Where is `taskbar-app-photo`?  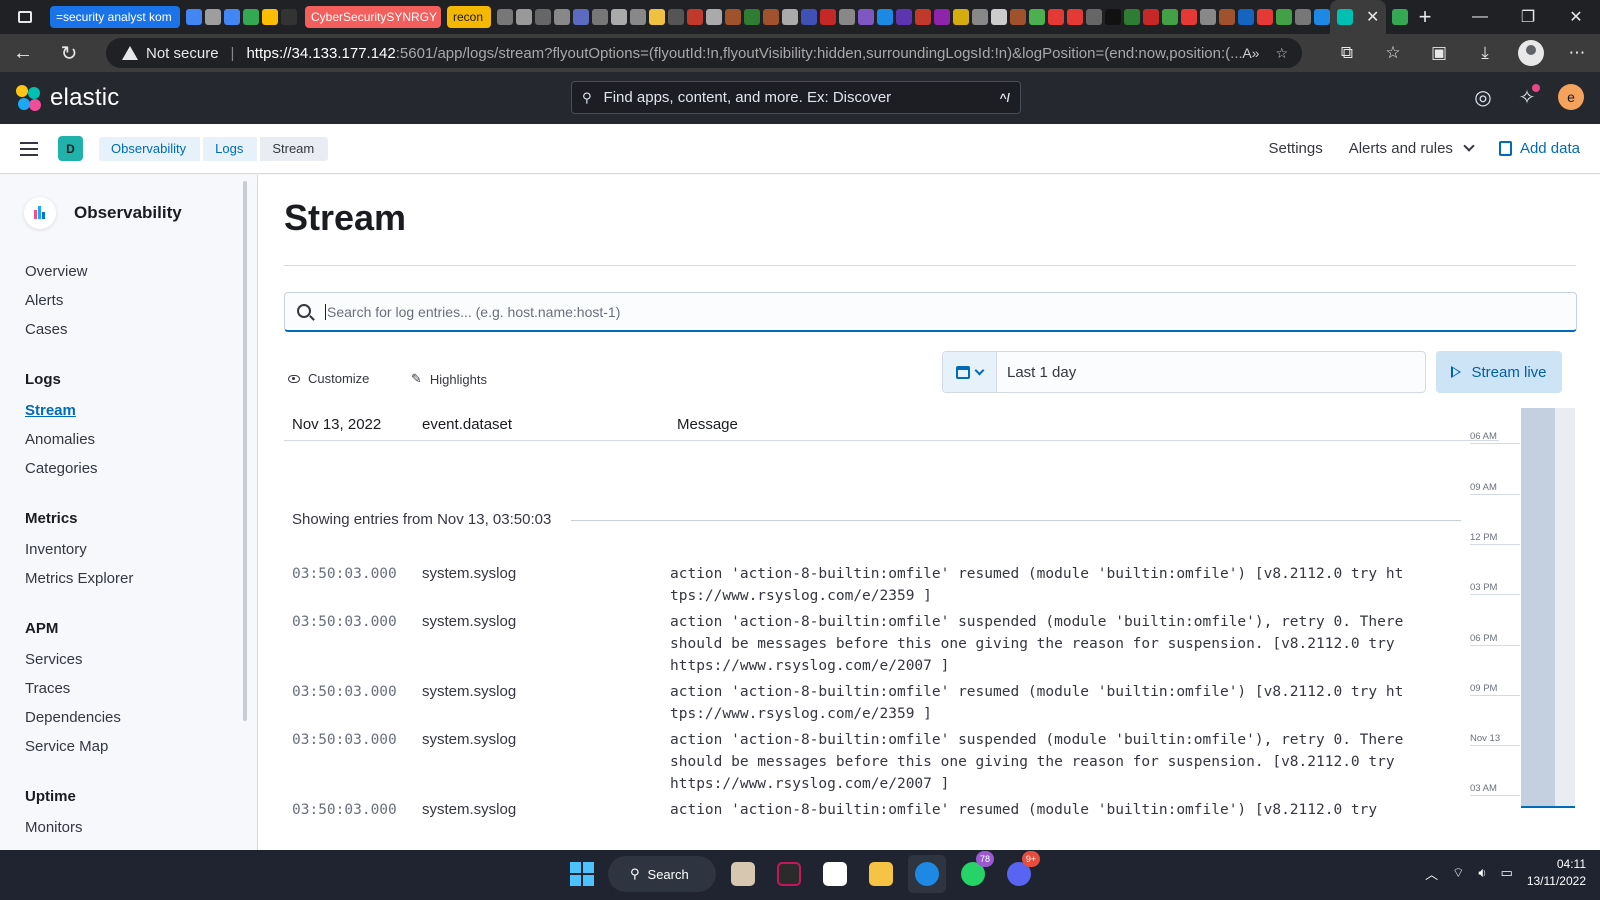 taskbar-app-photo is located at coordinates (743, 874).